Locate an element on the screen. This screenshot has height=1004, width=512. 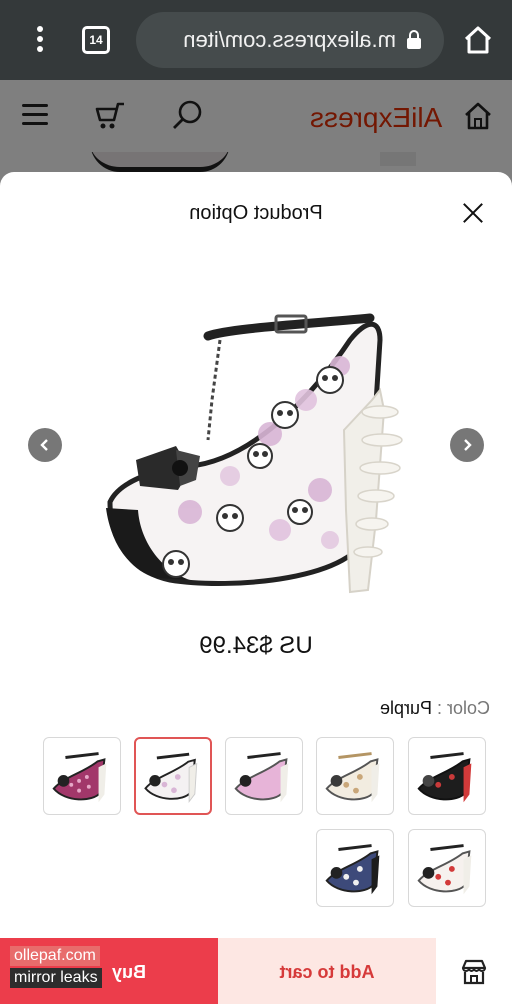
color-selection-label: Color : Purple is located at coordinates (429, 708).